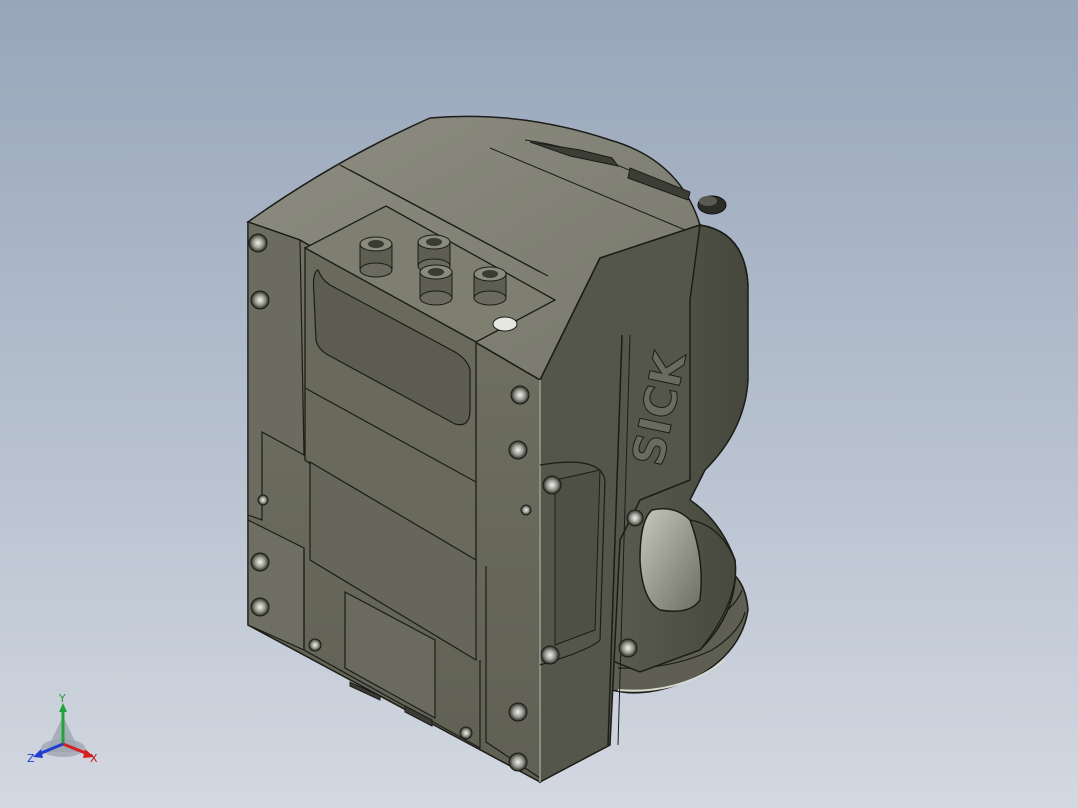  I want to click on orientation-triad: Y X Z, so click(66, 733).